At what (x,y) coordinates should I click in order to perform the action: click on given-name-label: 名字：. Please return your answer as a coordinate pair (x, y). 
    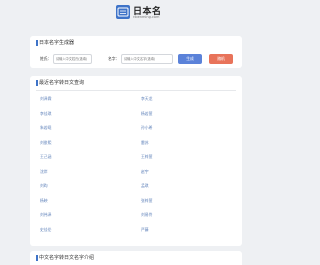
    Looking at the image, I should click on (114, 58).